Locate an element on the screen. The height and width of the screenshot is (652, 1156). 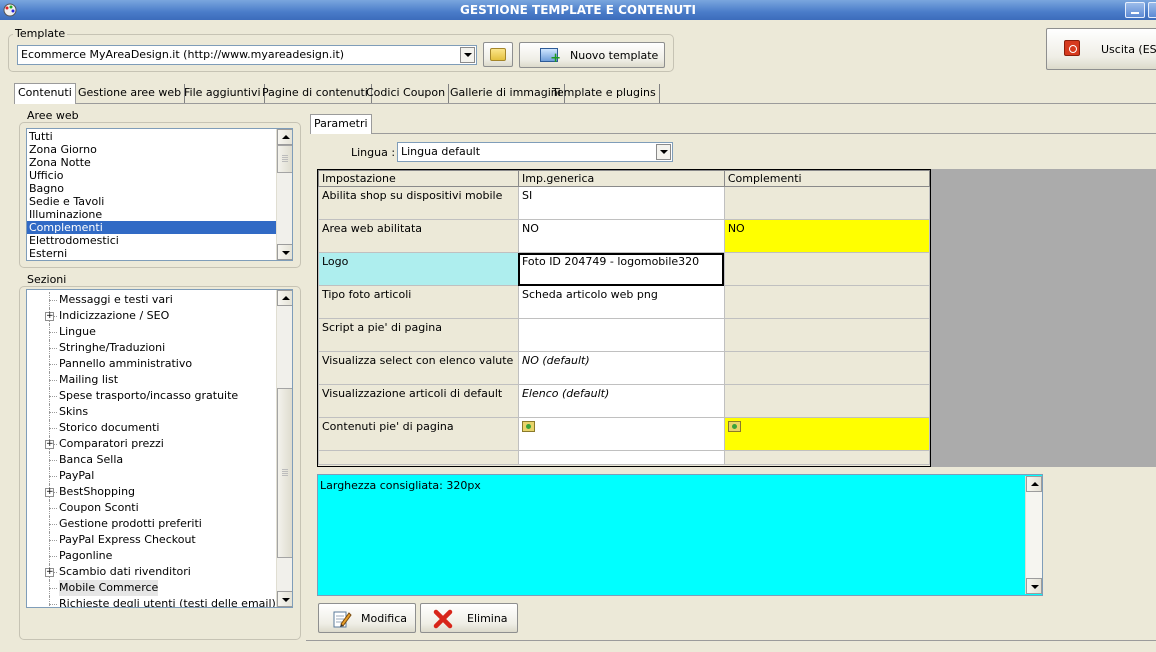
table-row: Area web abilitata NO NO is located at coordinates (624, 236).